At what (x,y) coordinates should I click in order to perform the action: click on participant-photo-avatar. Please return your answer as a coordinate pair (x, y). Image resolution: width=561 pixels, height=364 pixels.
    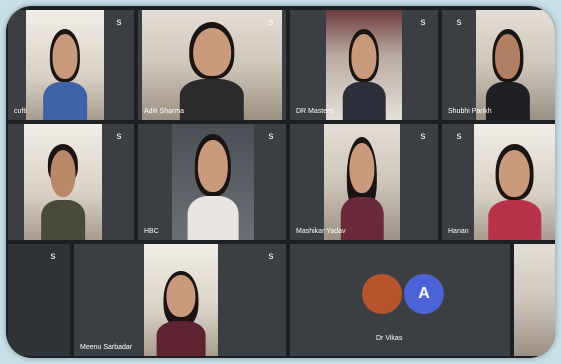
    Looking at the image, I should click on (382, 294).